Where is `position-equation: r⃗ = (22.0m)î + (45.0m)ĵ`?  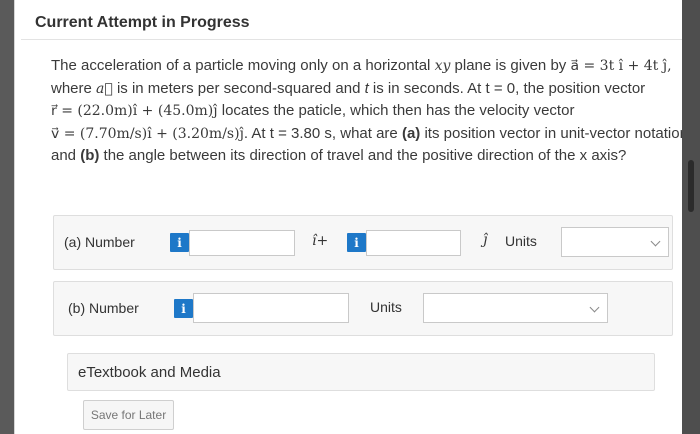 position-equation: r⃗ = (22.0m)î + (45.0m)ĵ is located at coordinates (134, 111).